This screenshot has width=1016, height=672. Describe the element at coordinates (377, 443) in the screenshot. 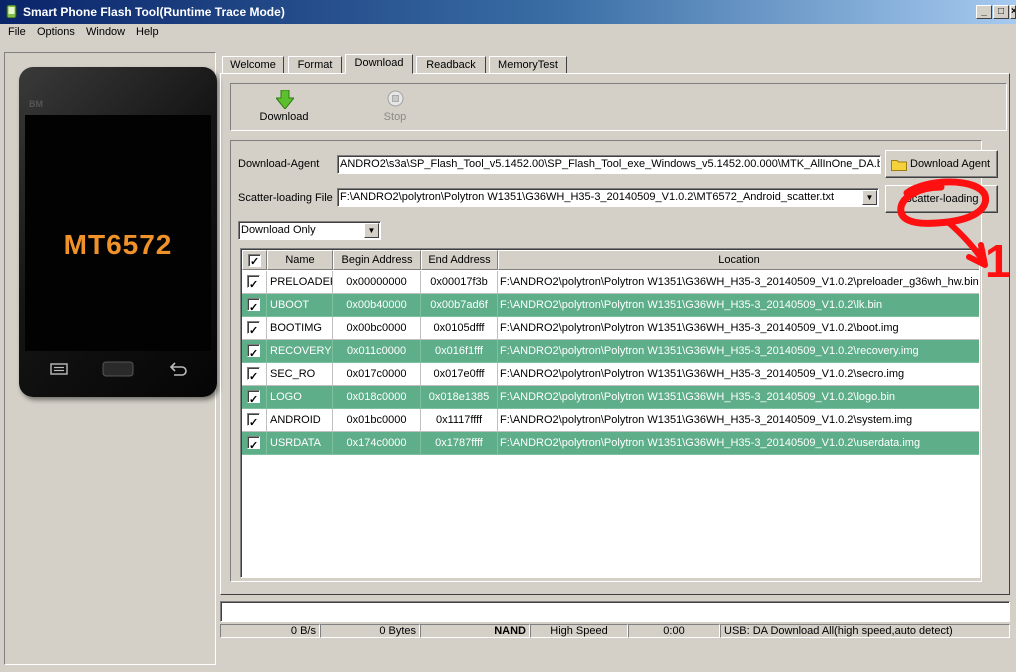

I see `cell-begin-address: 0x174c0000` at that location.